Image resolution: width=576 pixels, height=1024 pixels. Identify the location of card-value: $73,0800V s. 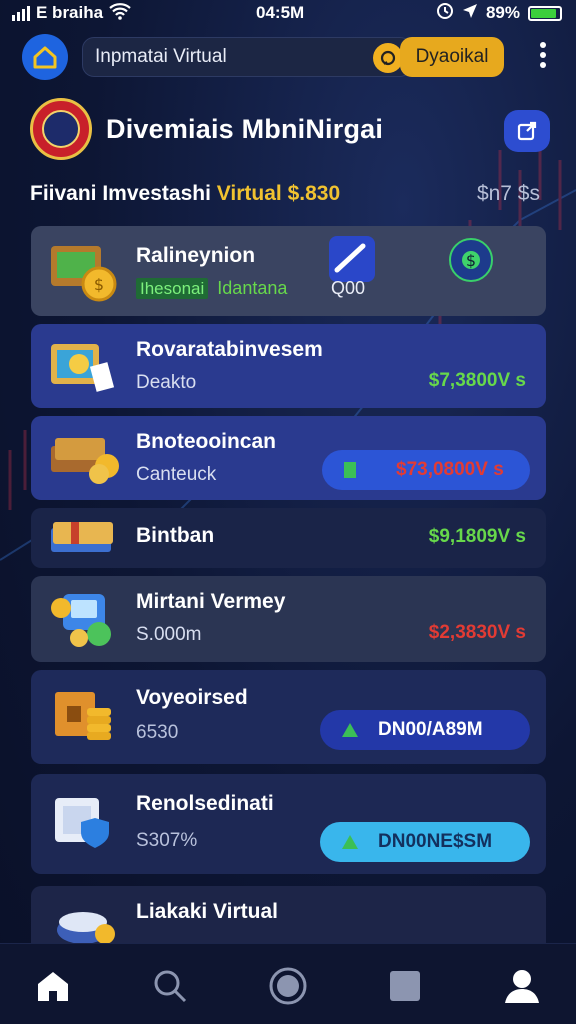
(450, 469).